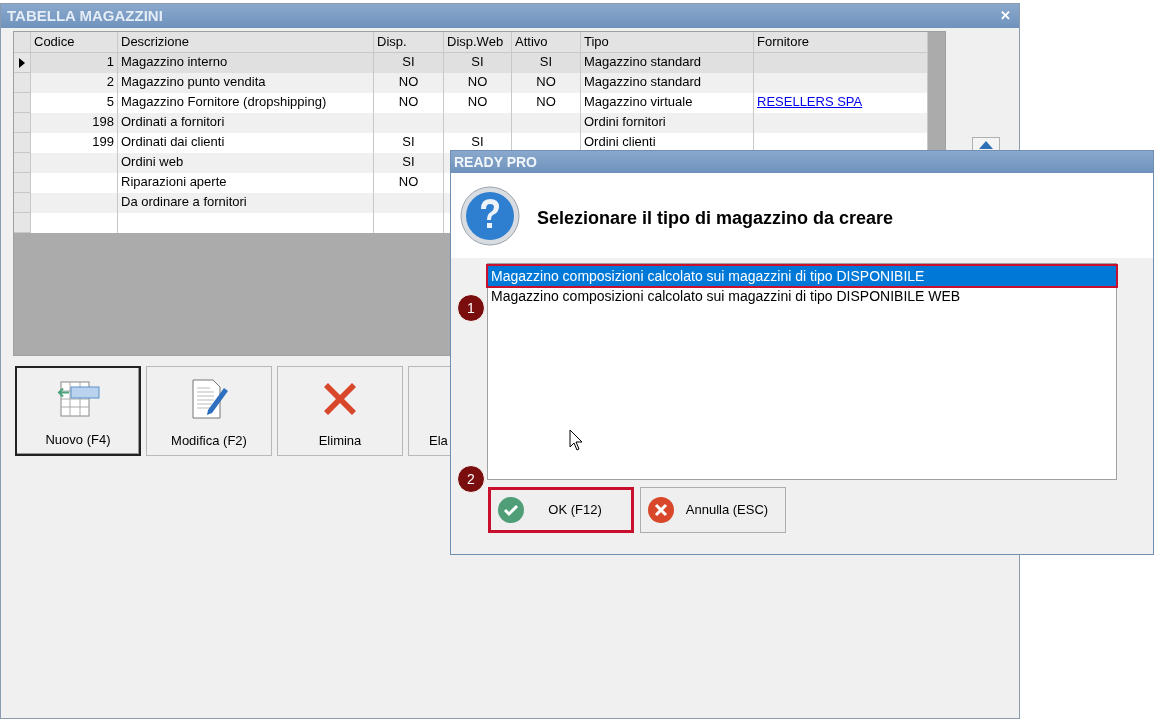 The height and width of the screenshot is (719, 1156). What do you see at coordinates (110, 81) in the screenshot?
I see `table-cell: 2` at bounding box center [110, 81].